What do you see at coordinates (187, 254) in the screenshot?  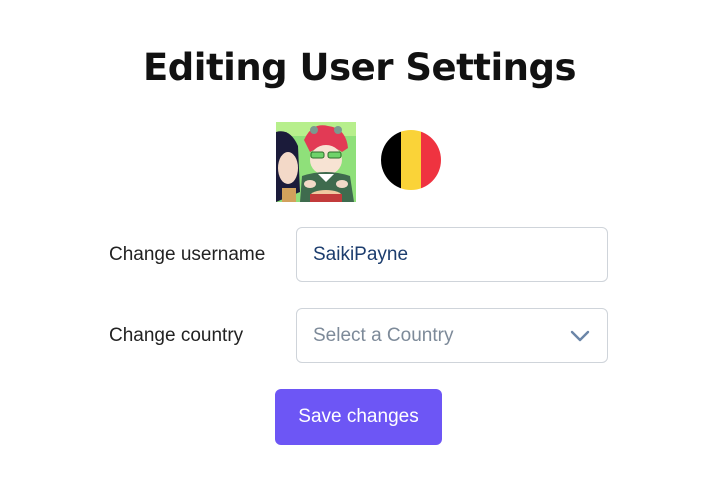 I see `username-label: Change username` at bounding box center [187, 254].